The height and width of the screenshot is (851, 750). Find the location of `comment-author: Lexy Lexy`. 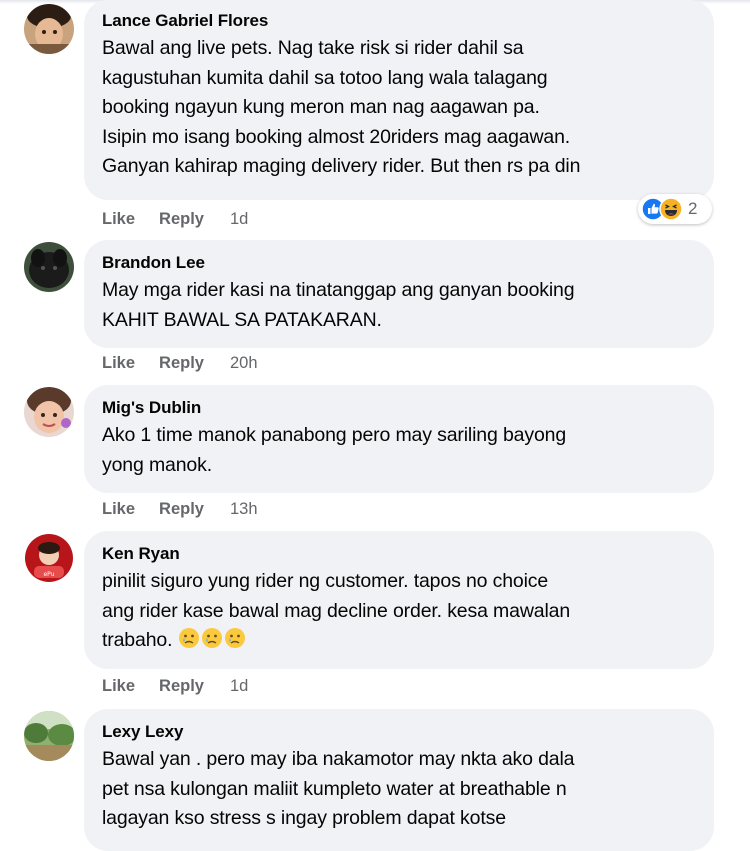

comment-author: Lexy Lexy is located at coordinates (399, 732).